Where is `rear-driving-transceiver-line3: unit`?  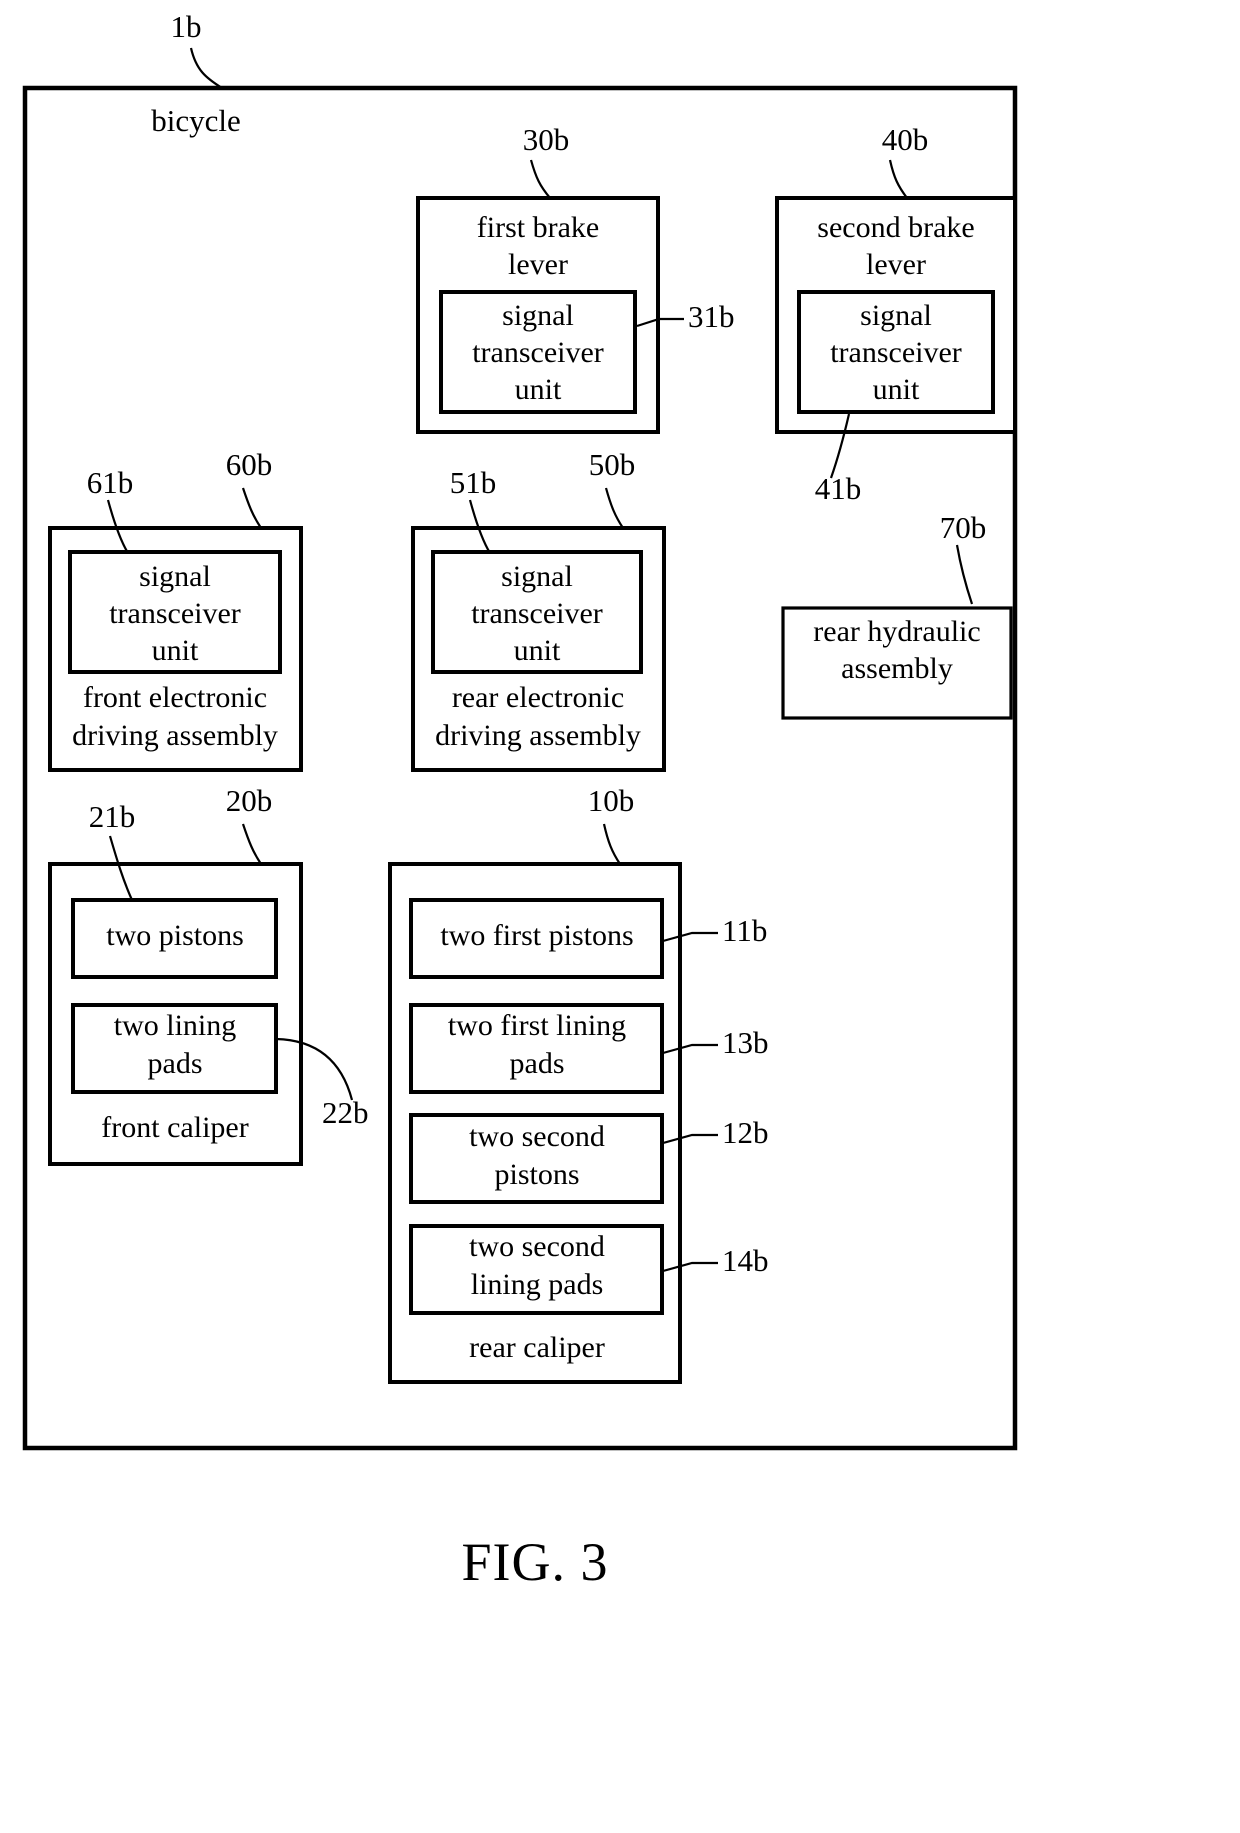 rear-driving-transceiver-line3: unit is located at coordinates (537, 650).